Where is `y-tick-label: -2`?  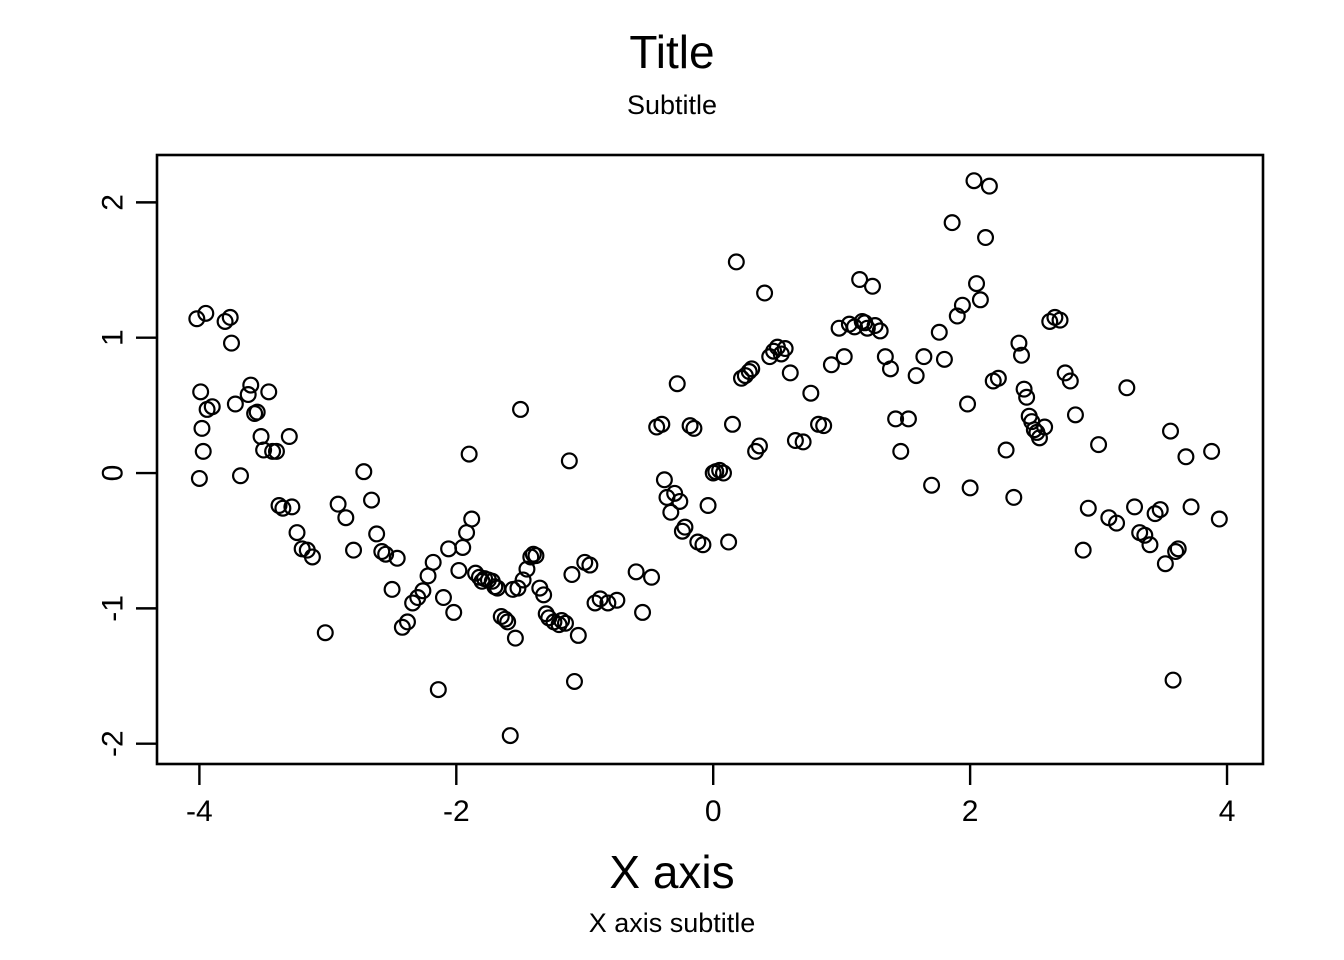
y-tick-label: -2 is located at coordinates (113, 743).